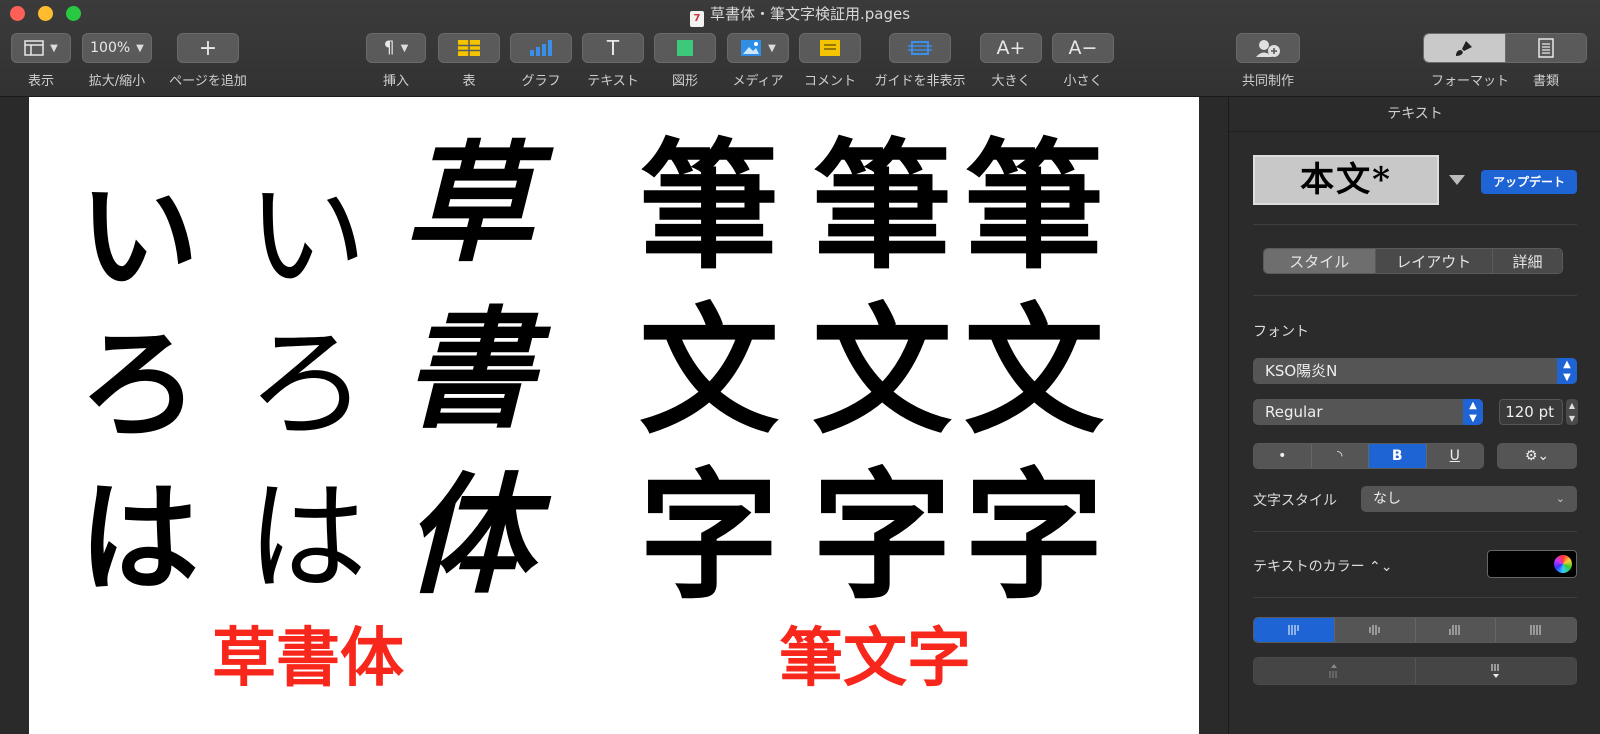  Describe the element at coordinates (751, 48) in the screenshot. I see `photo-icon` at that location.